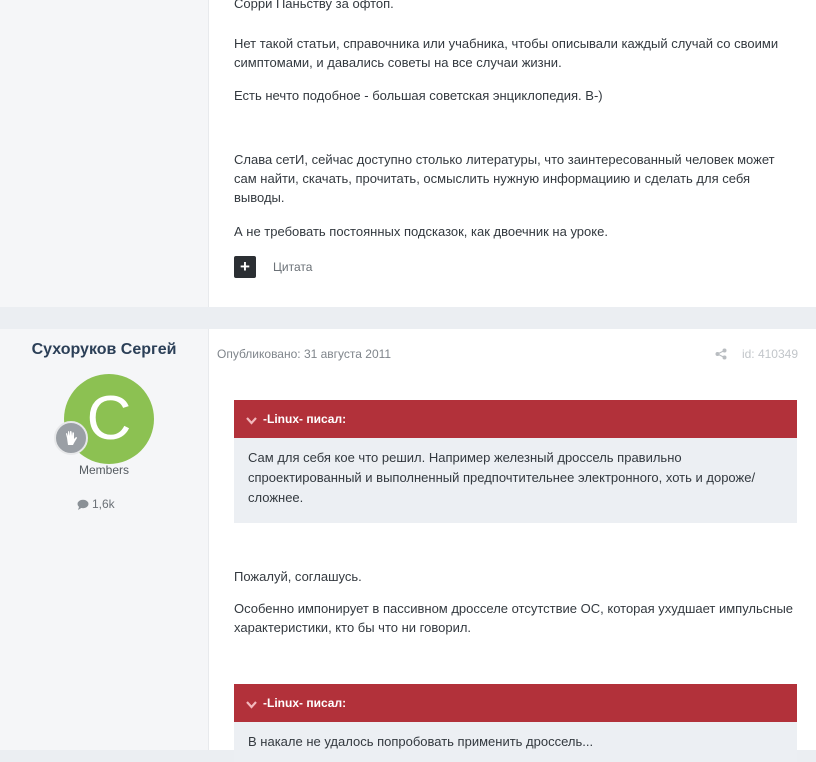 Image resolution: width=816 pixels, height=762 pixels. What do you see at coordinates (245, 267) in the screenshot?
I see `multiquote-button: +` at bounding box center [245, 267].